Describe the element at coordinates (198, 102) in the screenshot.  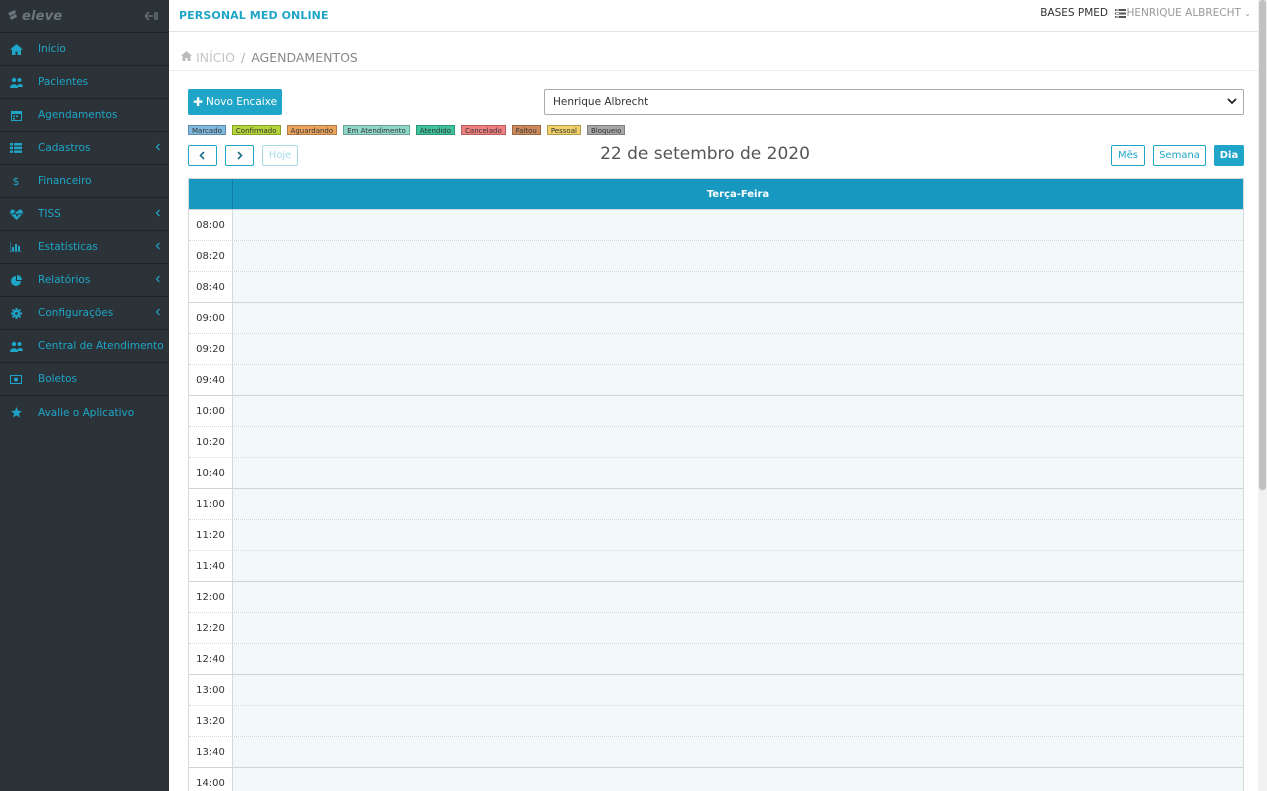
I see `plus-icon: ✚` at that location.